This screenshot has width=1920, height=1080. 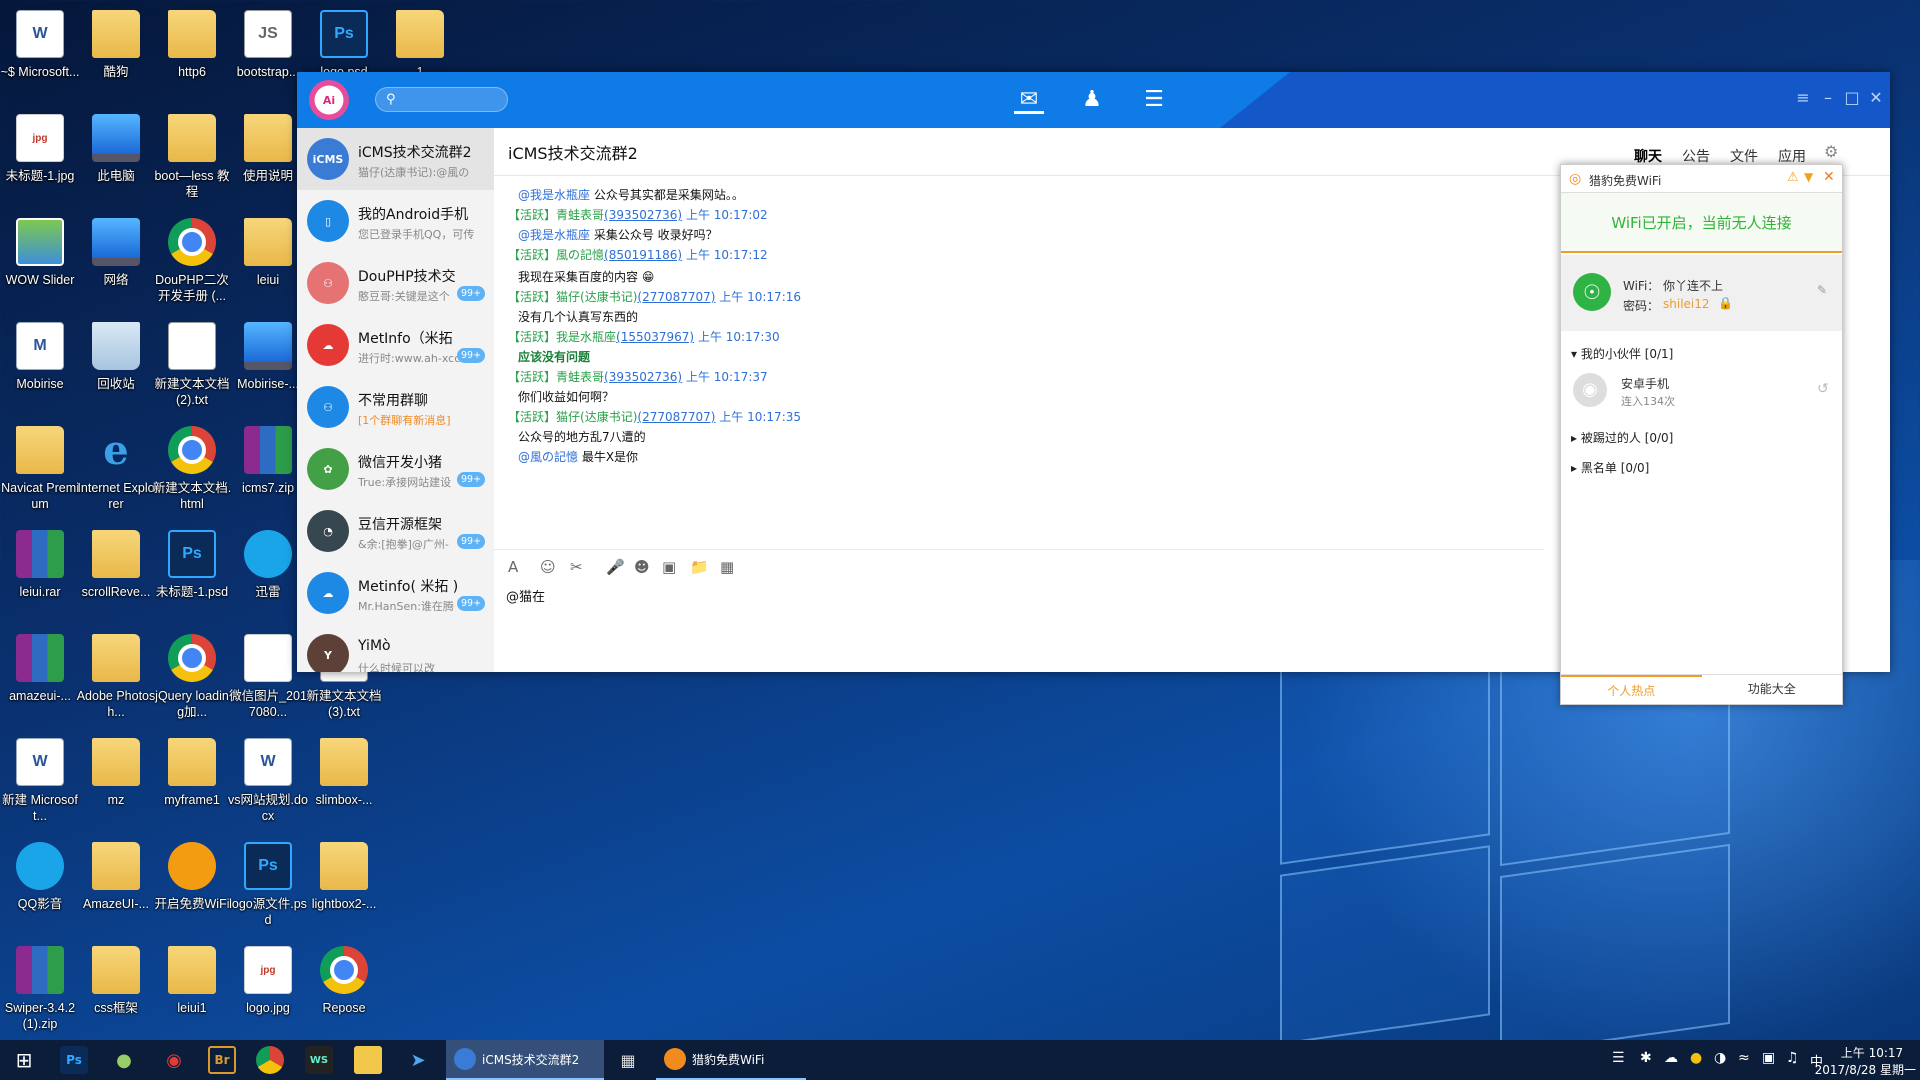 What do you see at coordinates (1792, 156) in the screenshot?
I see `tab-apps: 应用` at bounding box center [1792, 156].